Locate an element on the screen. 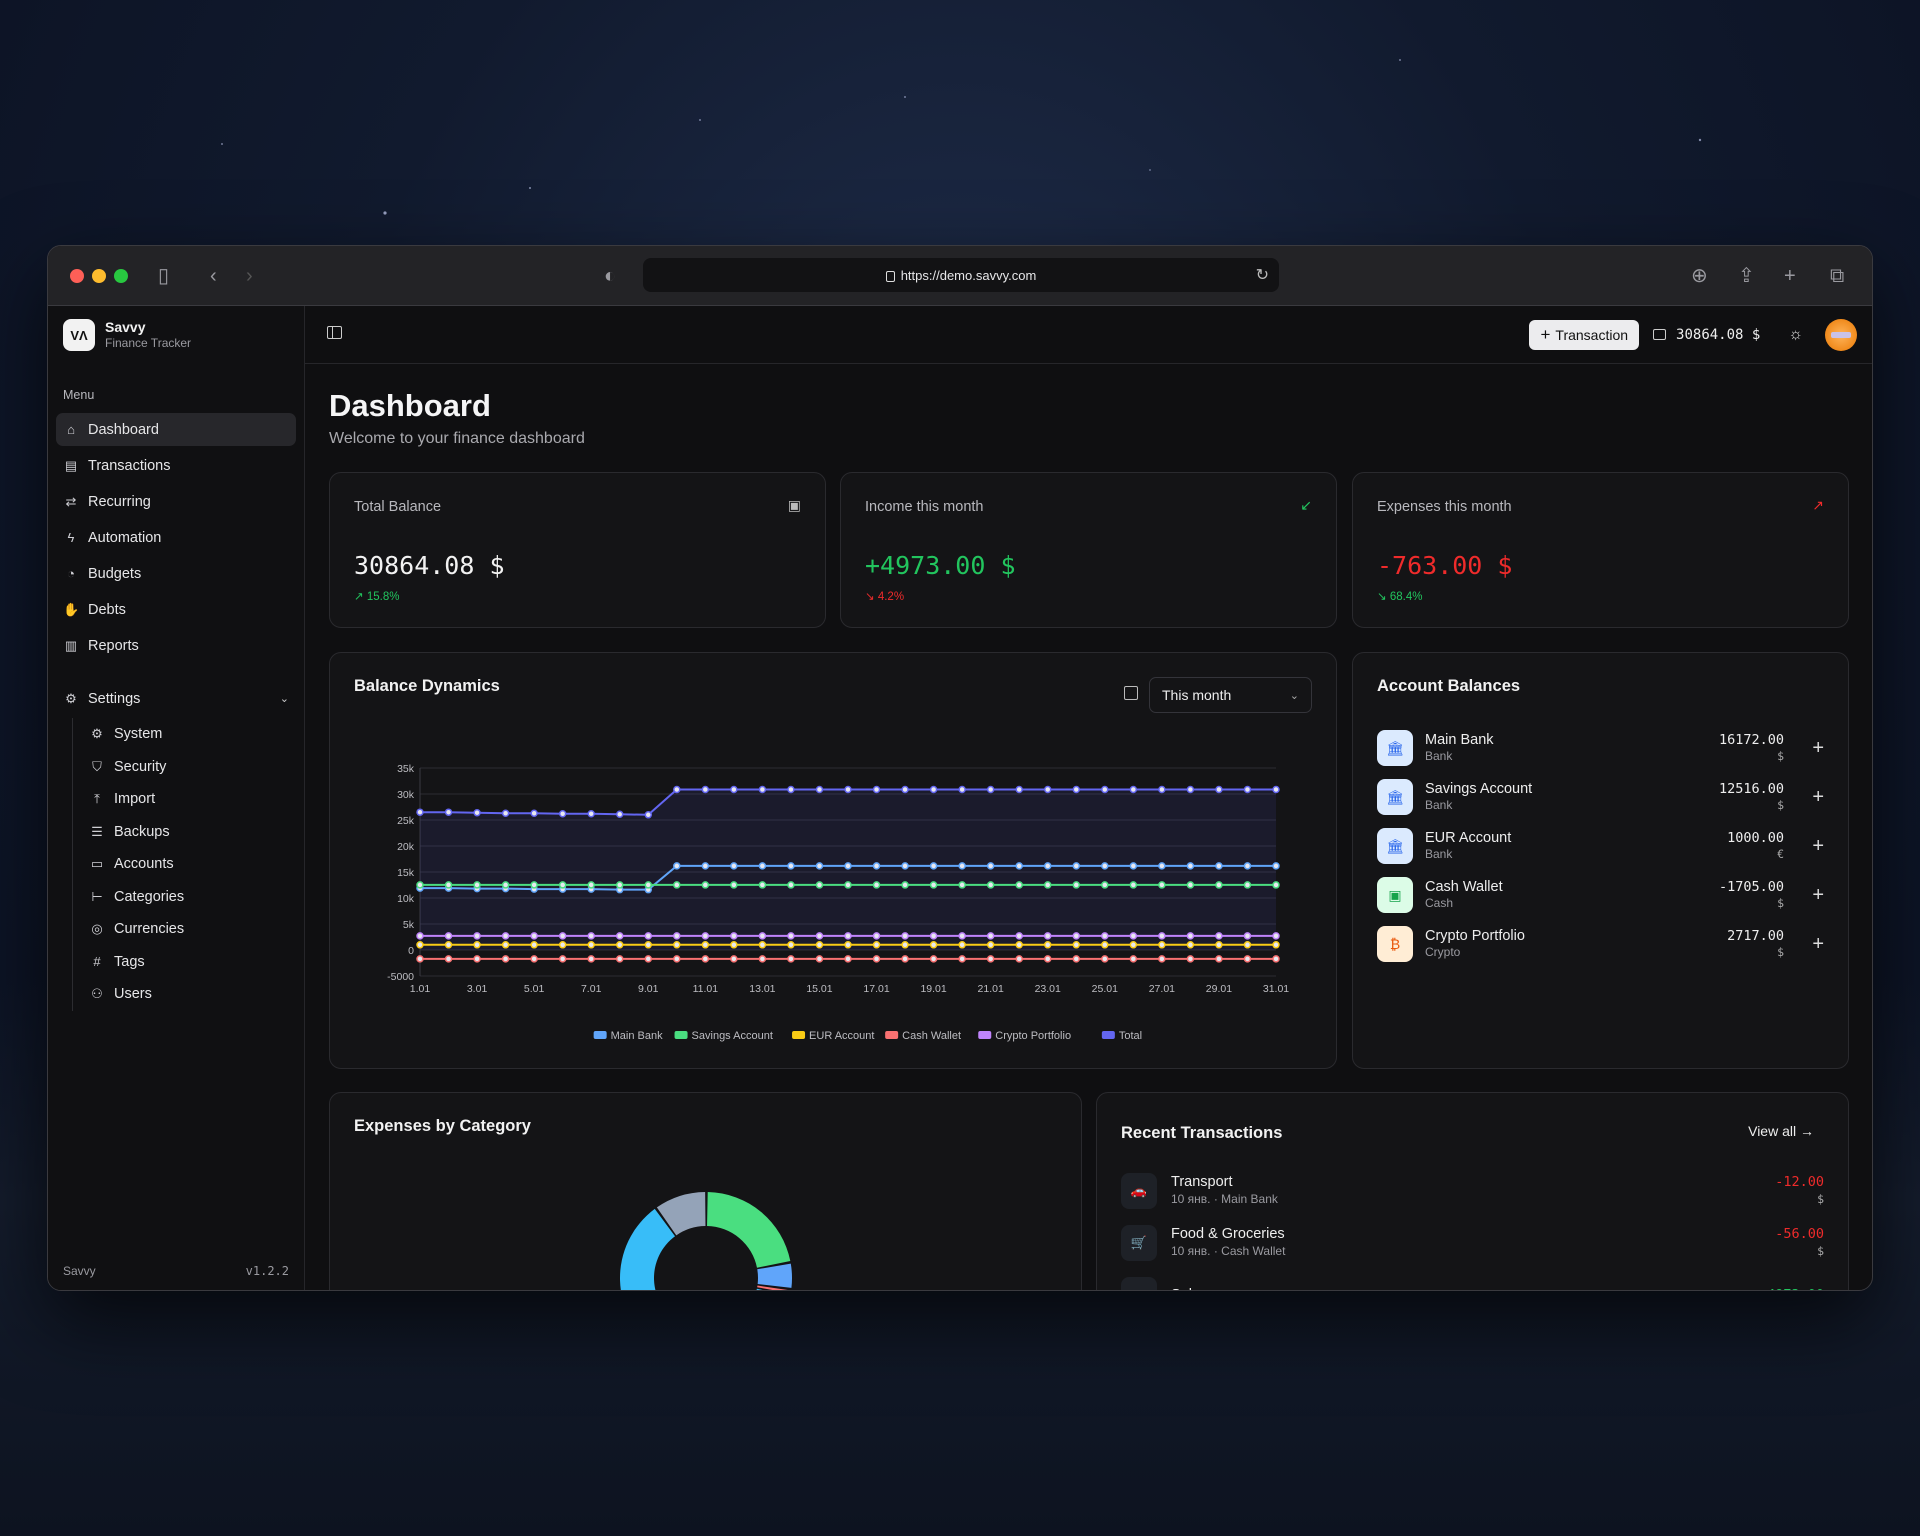  upload-icon: ⤒ is located at coordinates (97, 799).